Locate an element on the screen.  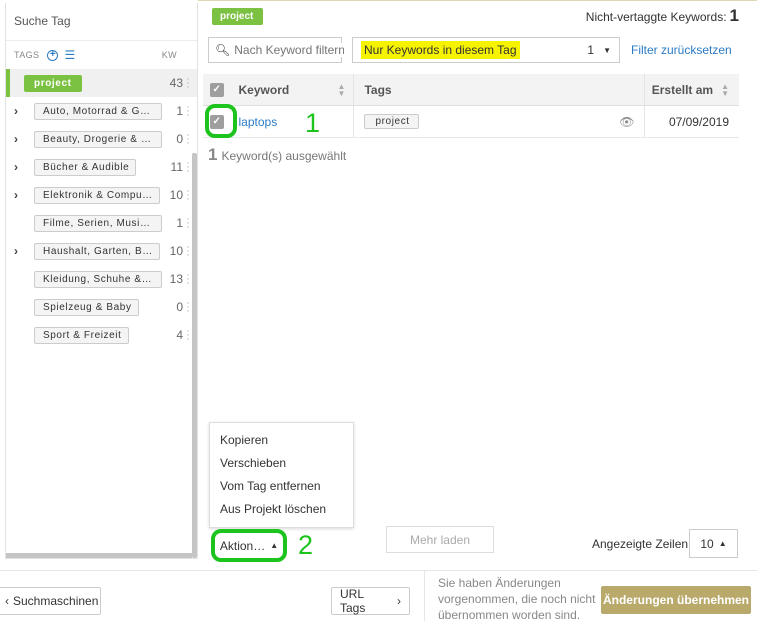
filter-reset-link: Filter zurücksetzen is located at coordinates (681, 50).